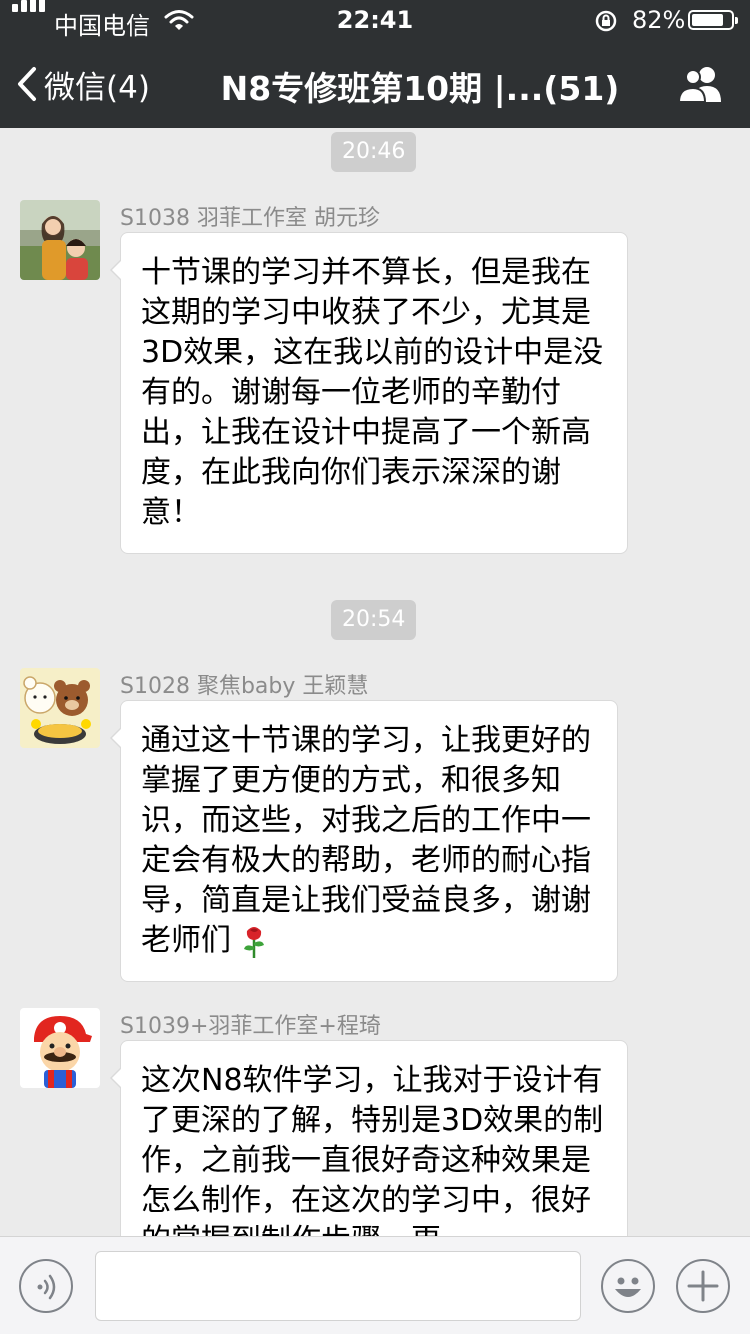 The width and height of the screenshot is (750, 1334). What do you see at coordinates (374, 152) in the screenshot?
I see `time-stamp: 20:46` at bounding box center [374, 152].